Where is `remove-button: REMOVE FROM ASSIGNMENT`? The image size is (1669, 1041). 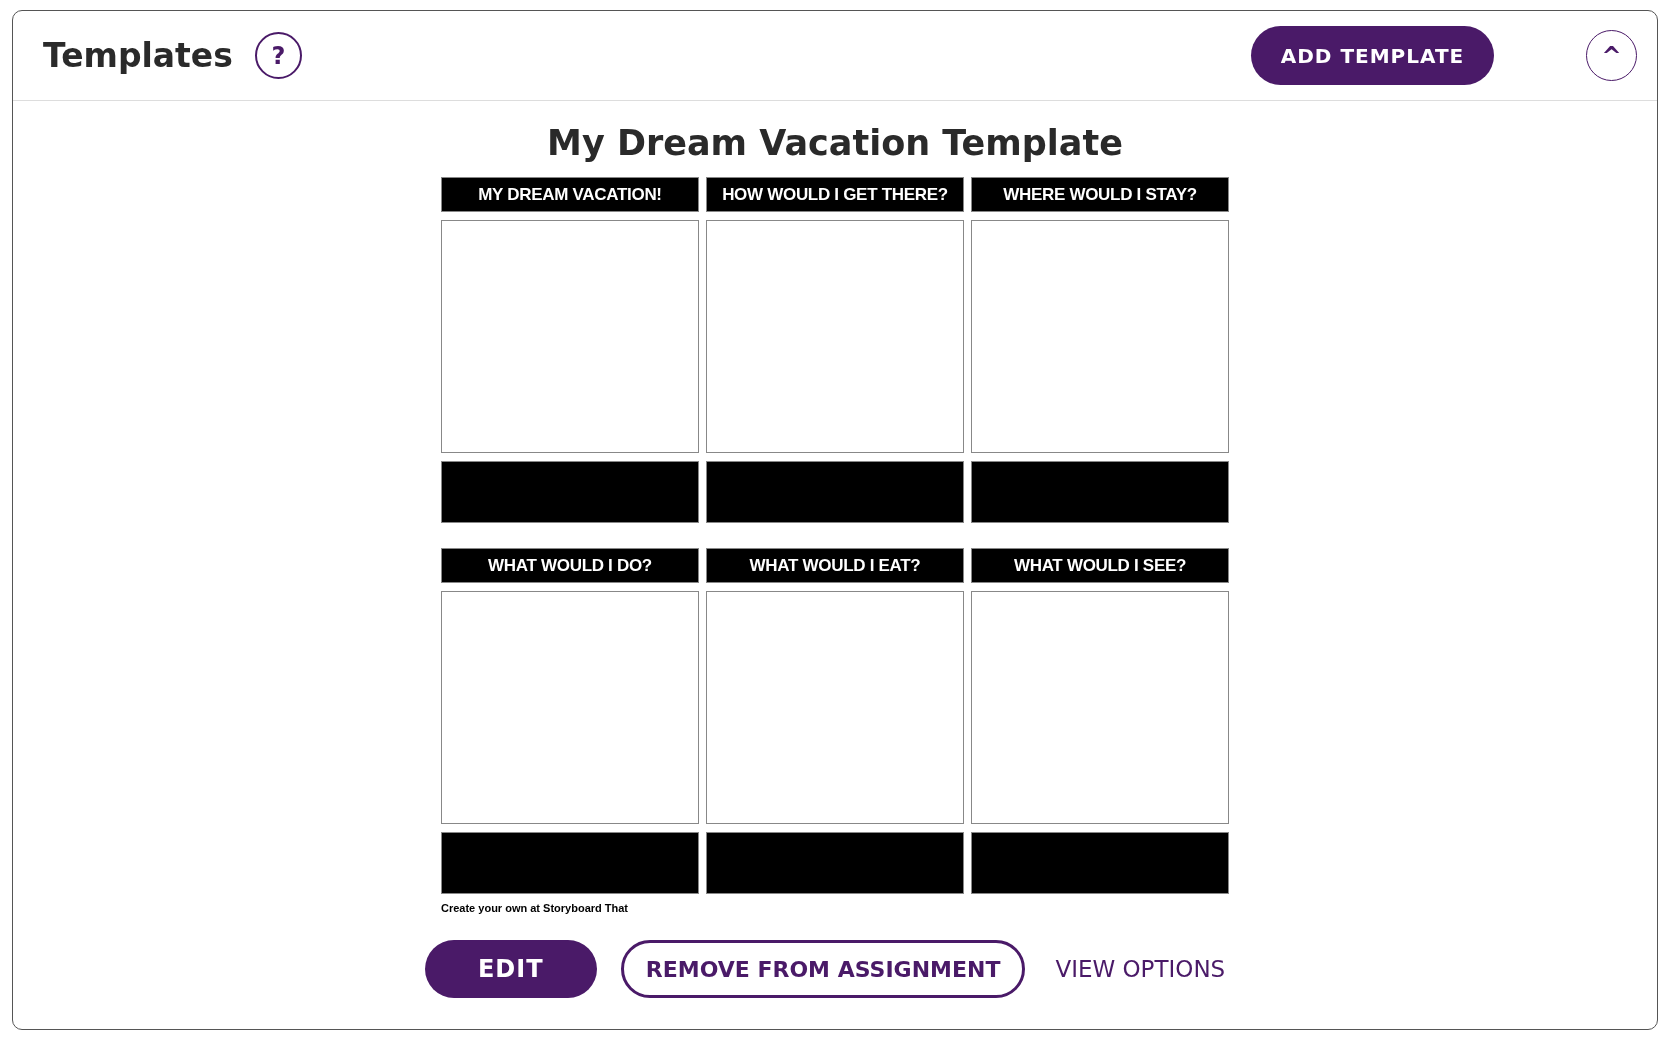
remove-button: REMOVE FROM ASSIGNMENT is located at coordinates (823, 969).